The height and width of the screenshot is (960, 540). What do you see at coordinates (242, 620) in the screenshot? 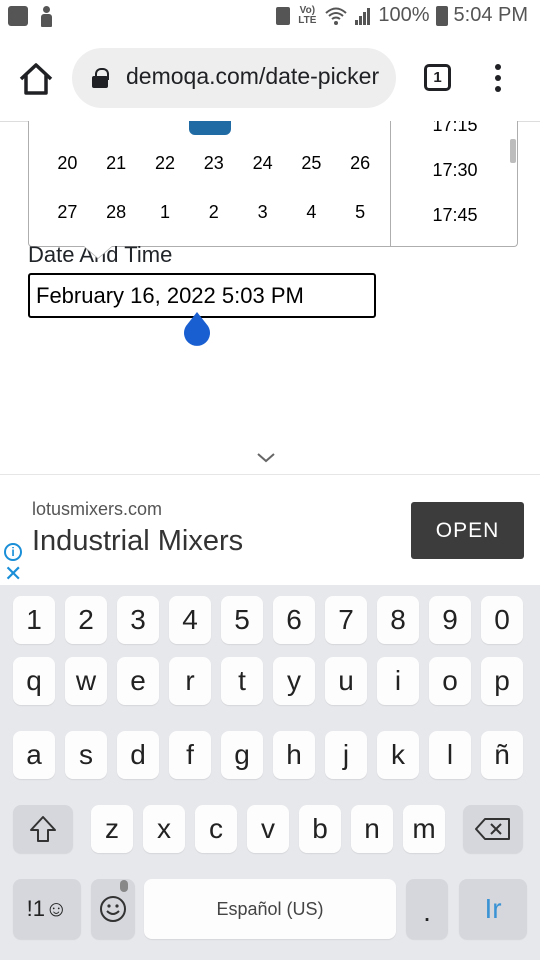
I see `key-5: 5` at bounding box center [242, 620].